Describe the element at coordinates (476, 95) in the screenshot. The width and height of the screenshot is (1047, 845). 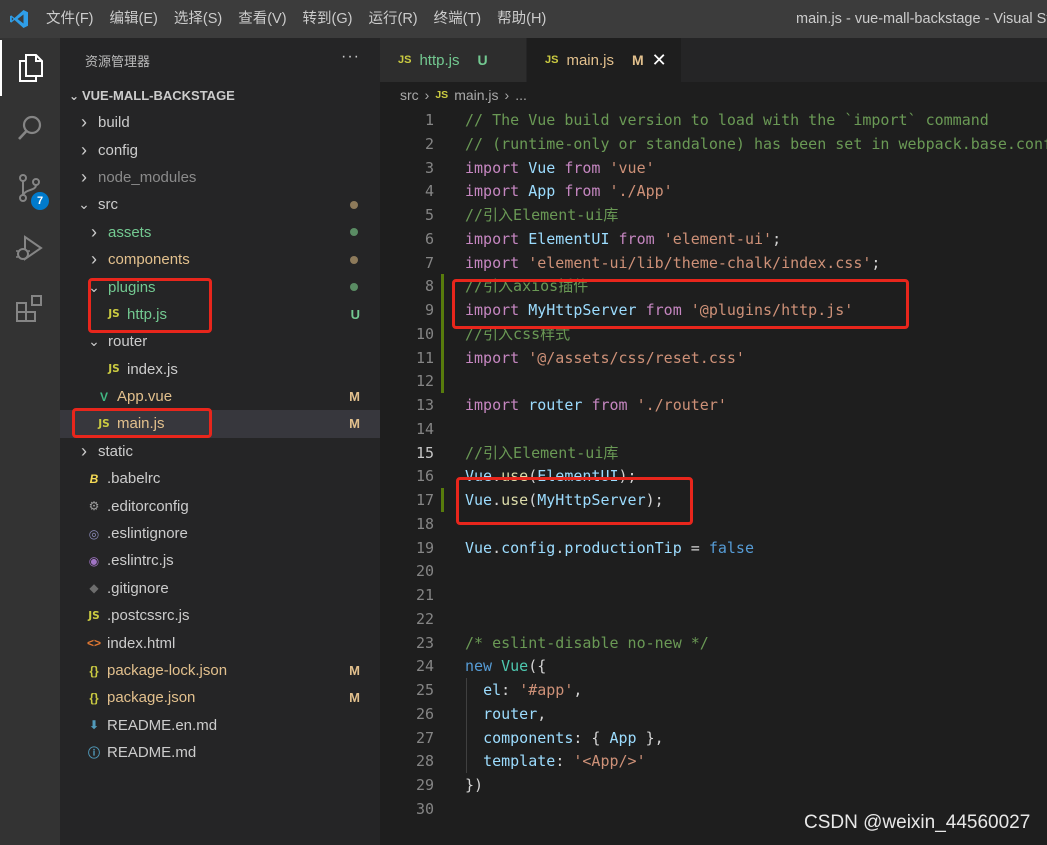
I see `breadcrumb-file: main.js` at that location.